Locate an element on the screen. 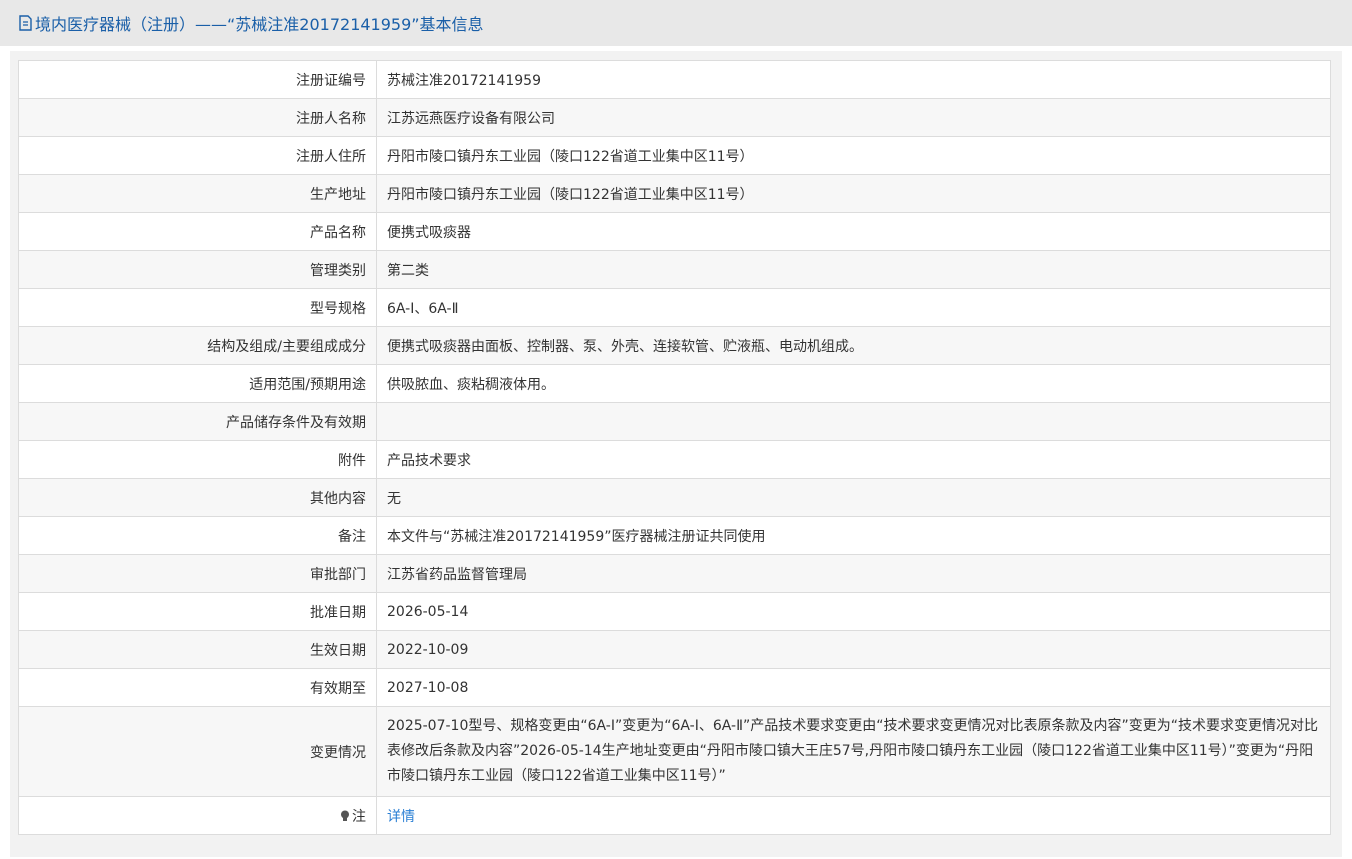 This screenshot has width=1352, height=859. table-row: 生效日期 2022-10-09 is located at coordinates (674, 649).